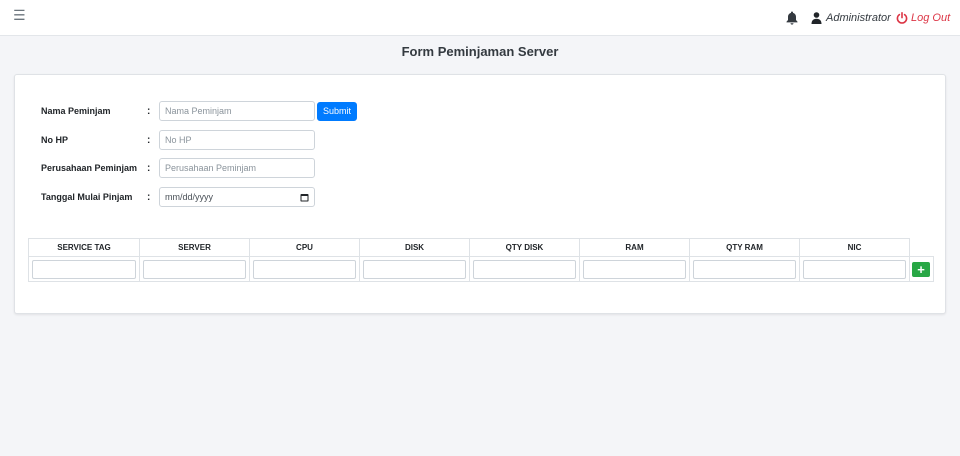 Image resolution: width=960 pixels, height=456 pixels. Describe the element at coordinates (54, 140) in the screenshot. I see `hp-label: No HP` at that location.